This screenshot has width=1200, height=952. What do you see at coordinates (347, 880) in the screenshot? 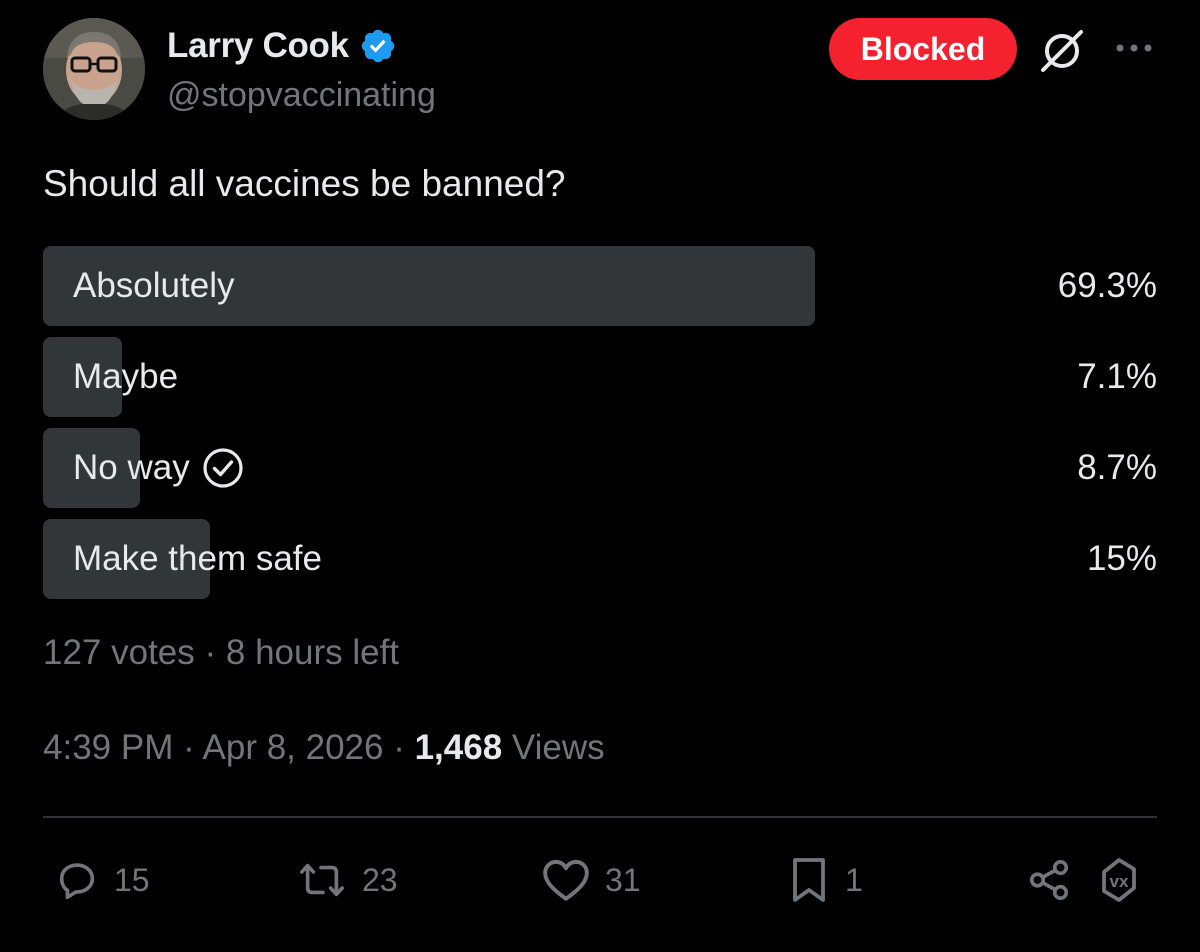
I see `repost-button: 23` at bounding box center [347, 880].